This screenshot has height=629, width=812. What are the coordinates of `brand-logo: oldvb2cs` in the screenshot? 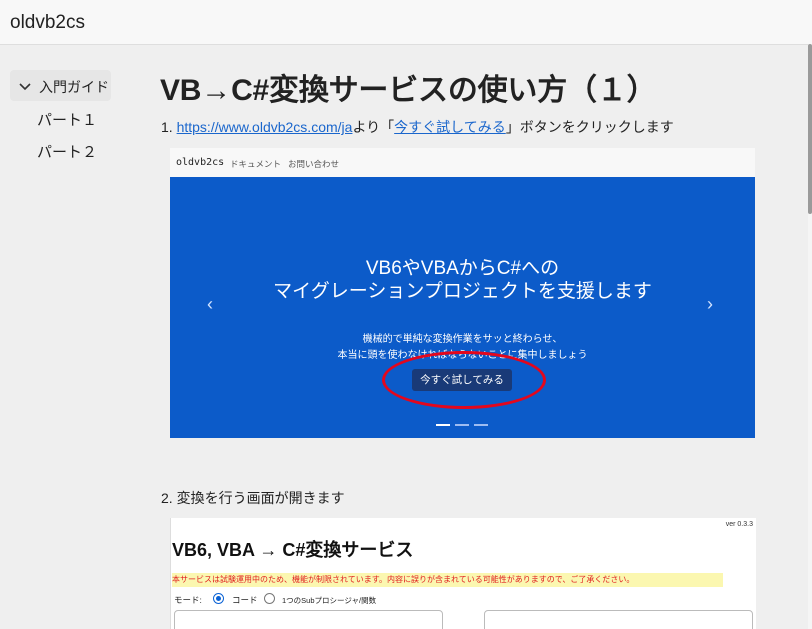 It's located at (47, 23).